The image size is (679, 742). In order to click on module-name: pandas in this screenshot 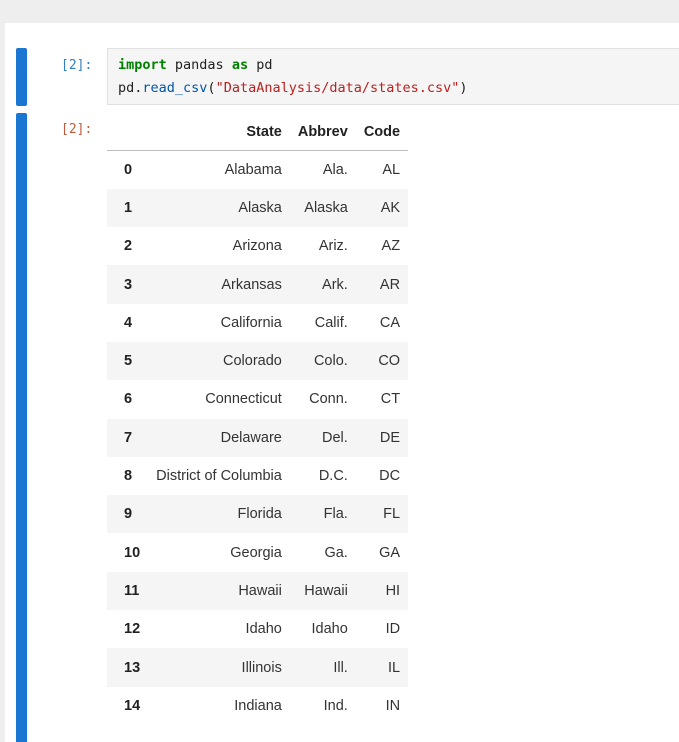, I will do `click(199, 65)`.